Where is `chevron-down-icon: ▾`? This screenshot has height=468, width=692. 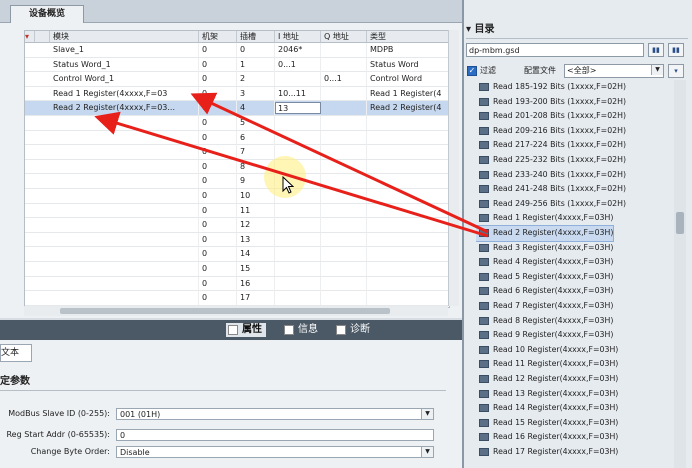
chevron-down-icon: ▾ is located at coordinates (470, 29).